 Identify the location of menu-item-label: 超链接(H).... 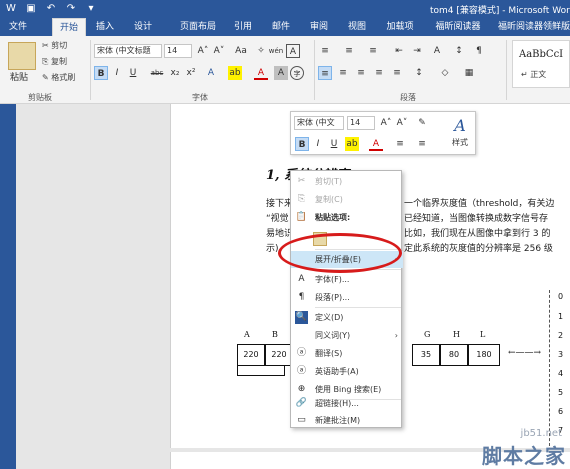
(337, 403).